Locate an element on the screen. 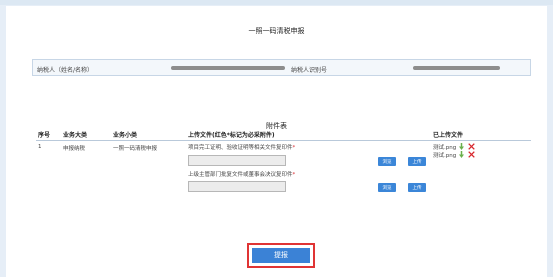 This screenshot has height=277, width=553. taxpayer-id-masked is located at coordinates (456, 68).